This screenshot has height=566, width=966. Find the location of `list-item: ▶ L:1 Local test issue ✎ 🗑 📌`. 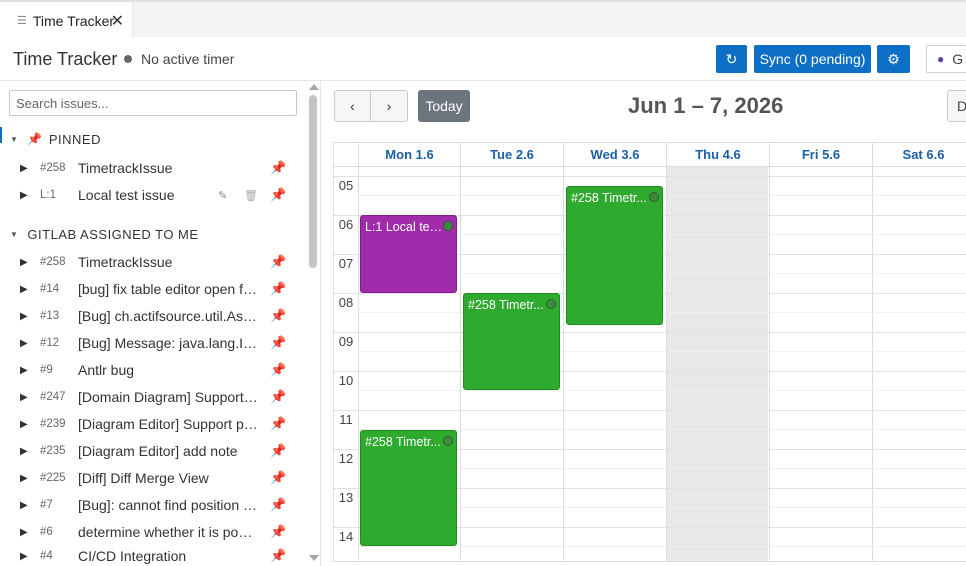

list-item: ▶ L:1 Local test issue ✎ 🗑 📌 is located at coordinates (150, 195).